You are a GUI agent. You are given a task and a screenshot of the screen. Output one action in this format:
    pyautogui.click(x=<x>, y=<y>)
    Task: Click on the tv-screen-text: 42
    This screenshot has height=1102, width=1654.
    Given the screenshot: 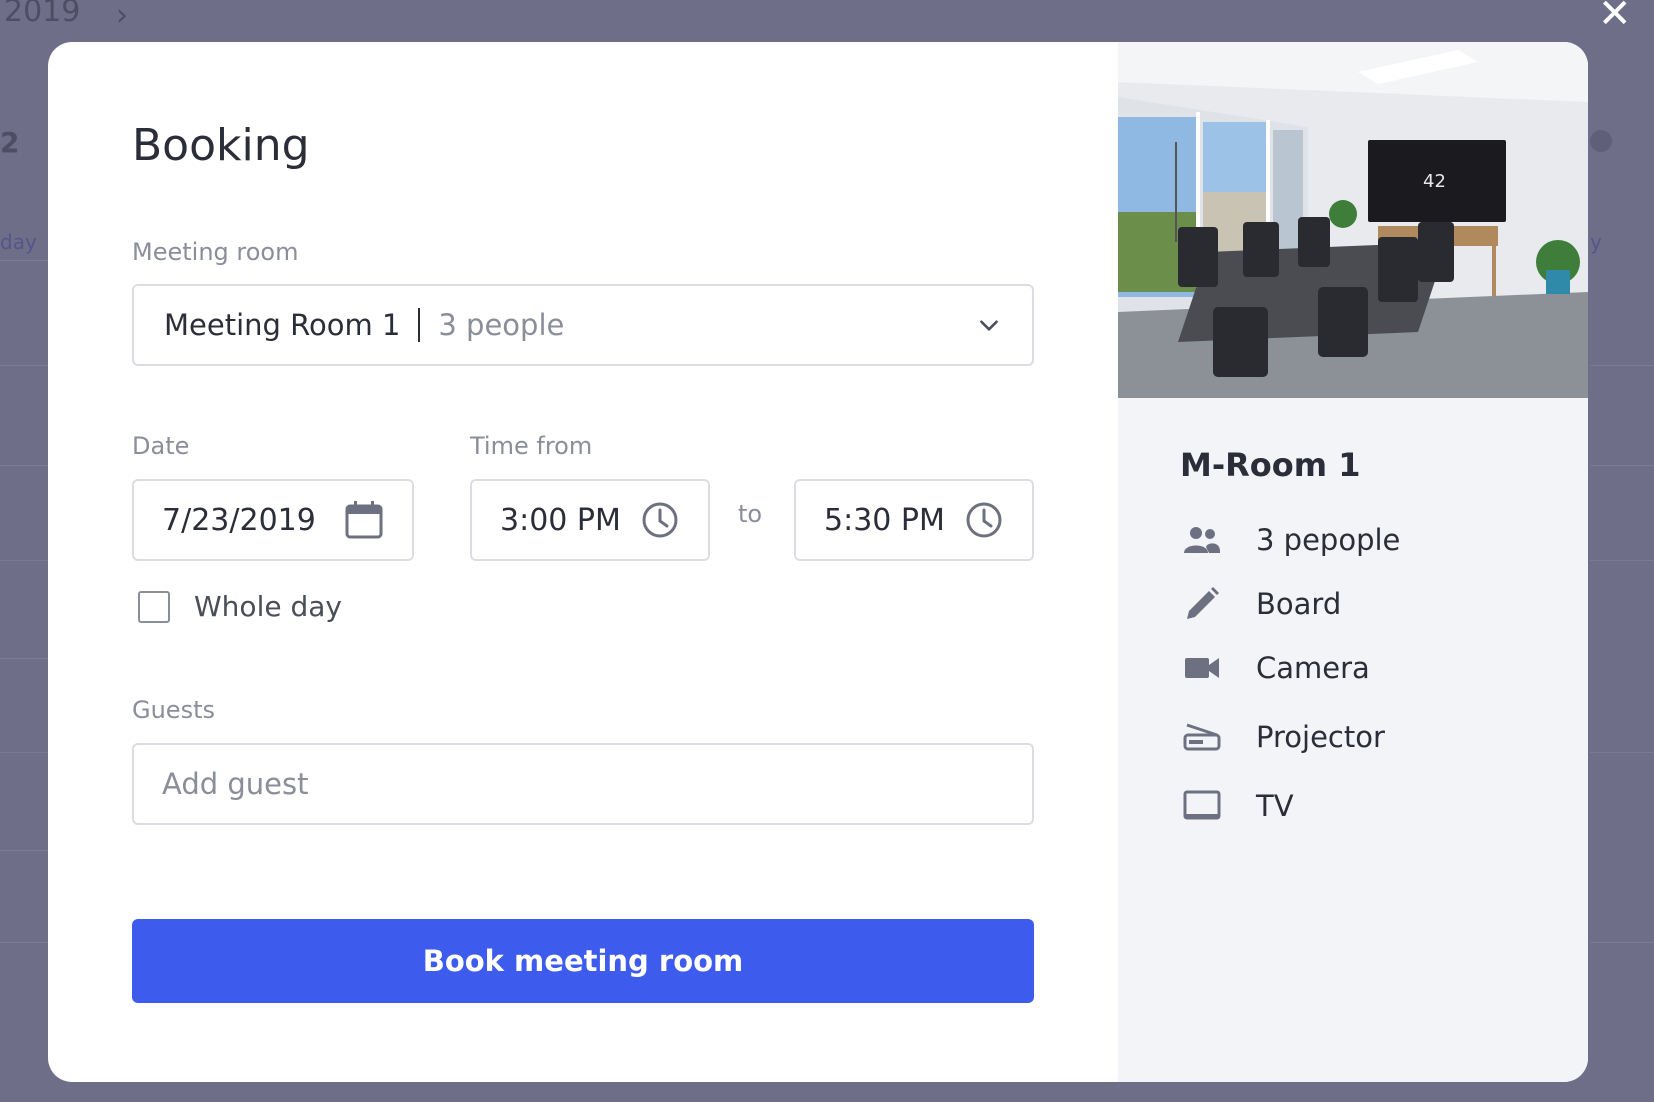 What is the action you would take?
    pyautogui.click(x=1434, y=181)
    